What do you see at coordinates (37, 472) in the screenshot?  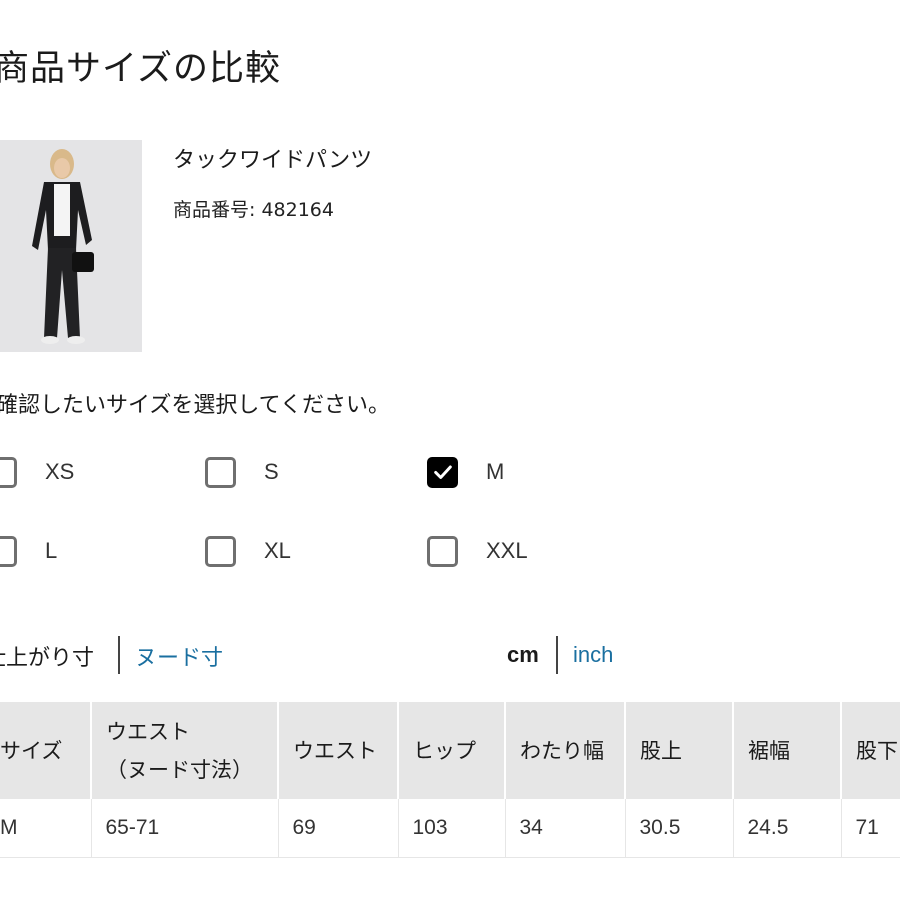 I see `size-option-xs: XS` at bounding box center [37, 472].